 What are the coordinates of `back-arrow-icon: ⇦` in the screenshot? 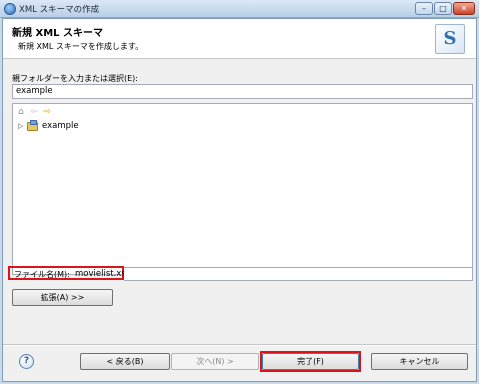 It's located at (34, 112).